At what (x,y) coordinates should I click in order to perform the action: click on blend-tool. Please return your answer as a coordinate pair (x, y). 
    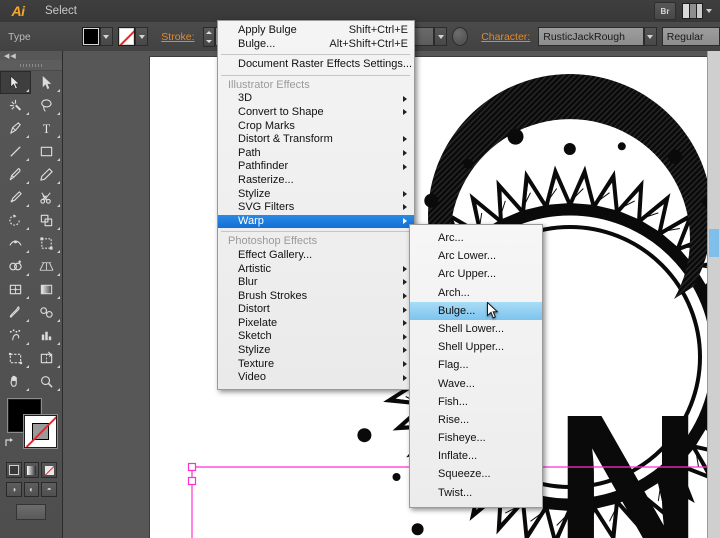
    Looking at the image, I should click on (46, 312).